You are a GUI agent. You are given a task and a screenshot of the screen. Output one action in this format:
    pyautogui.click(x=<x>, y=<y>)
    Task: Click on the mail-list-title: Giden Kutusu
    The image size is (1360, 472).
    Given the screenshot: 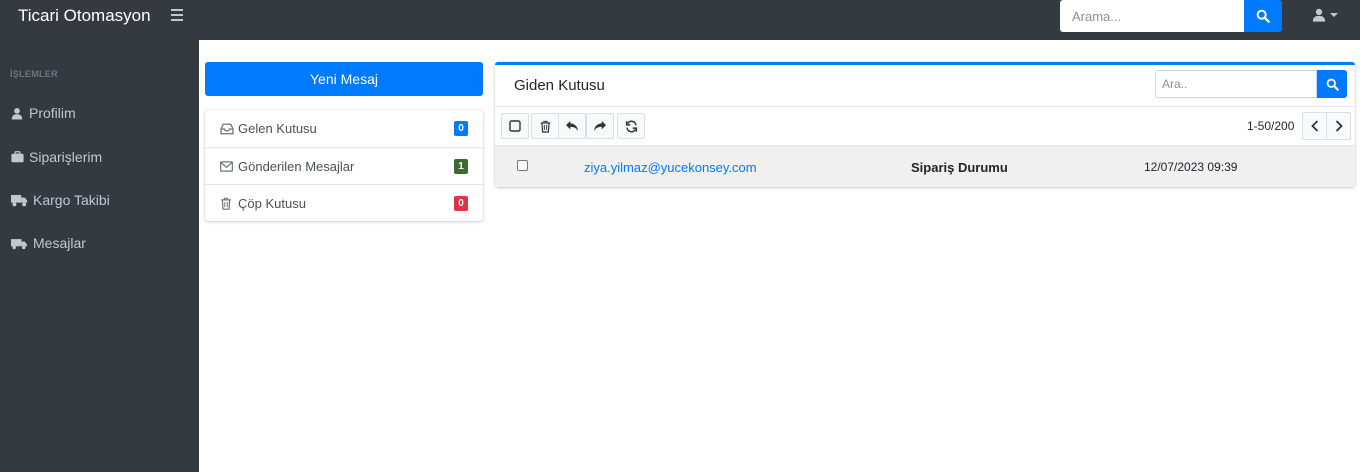 What is the action you would take?
    pyautogui.click(x=559, y=85)
    